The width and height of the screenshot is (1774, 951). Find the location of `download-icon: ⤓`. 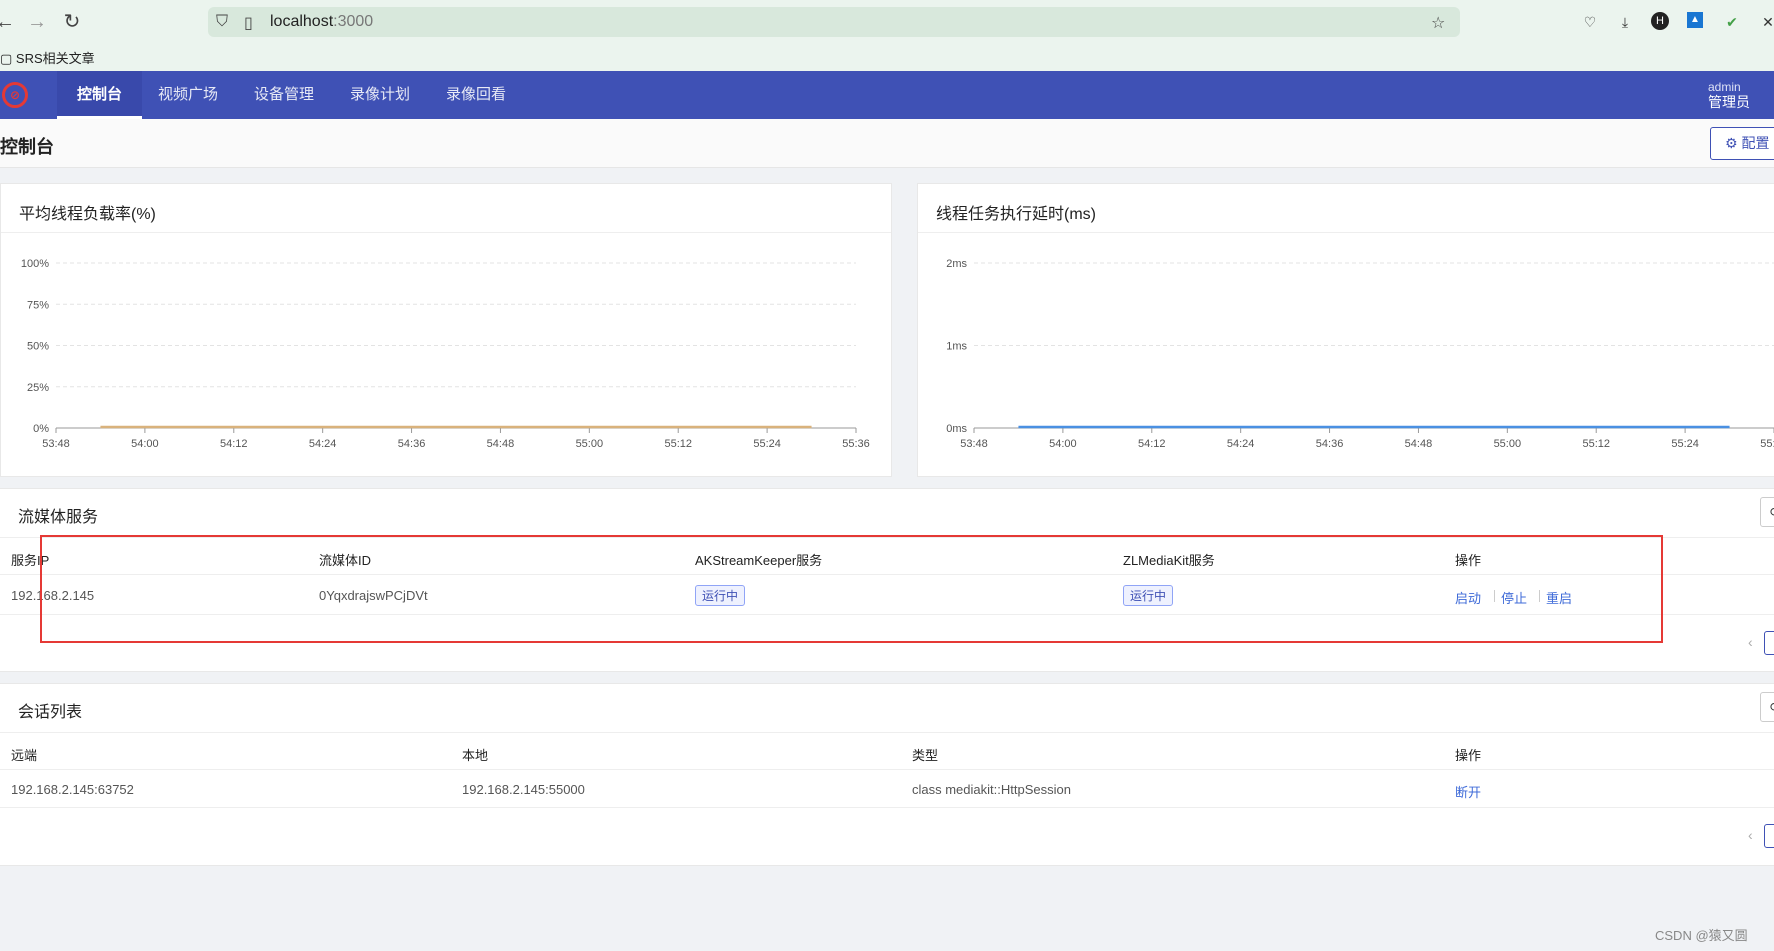

download-icon: ⤓ is located at coordinates (1625, 22).